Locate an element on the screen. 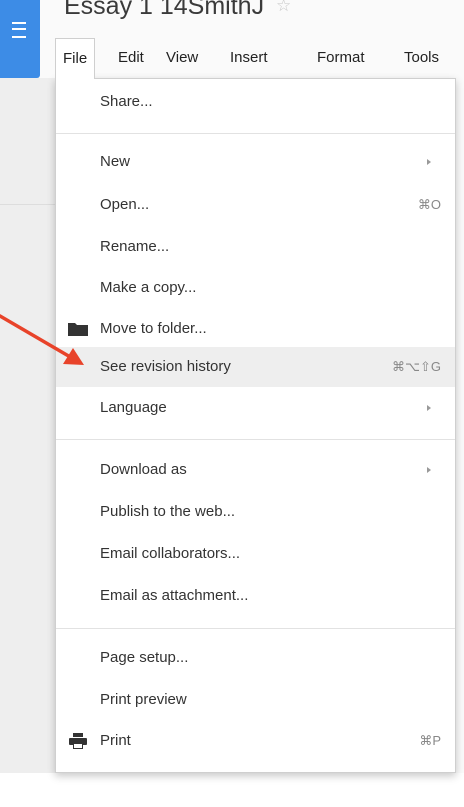 The width and height of the screenshot is (464, 807). star-icon: ☆ is located at coordinates (283, 8).